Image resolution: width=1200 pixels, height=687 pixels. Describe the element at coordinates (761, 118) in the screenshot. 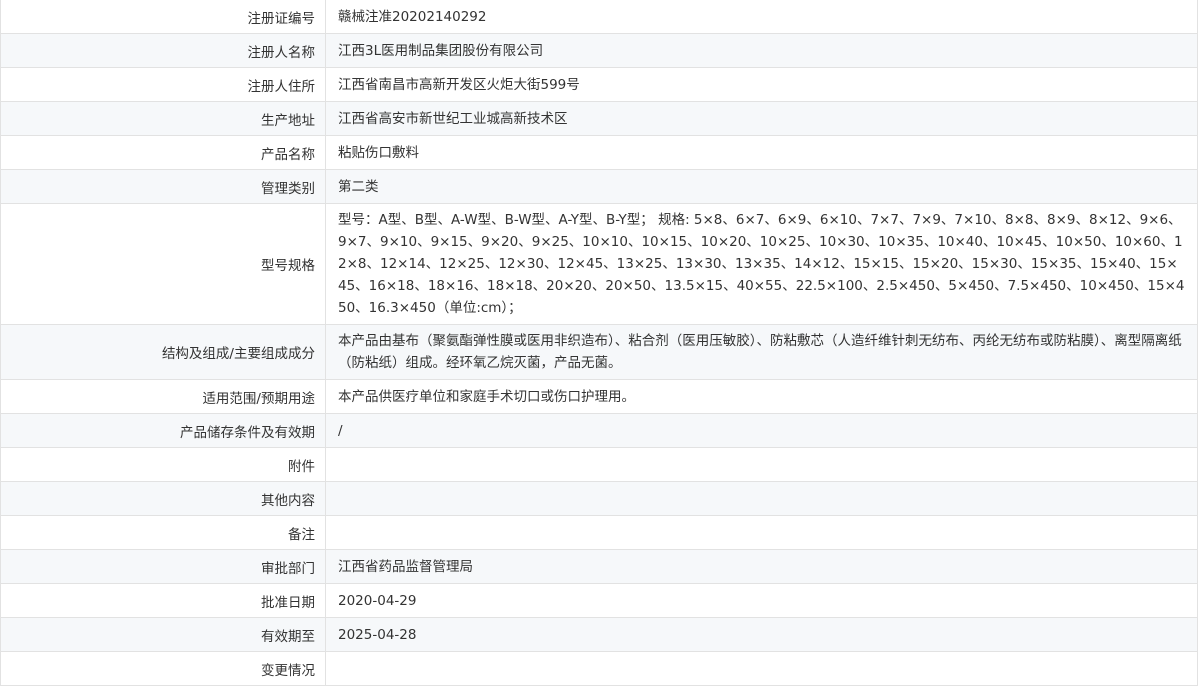

I see `row-value: 江西省高安市新世纪工业城高新技术区` at that location.